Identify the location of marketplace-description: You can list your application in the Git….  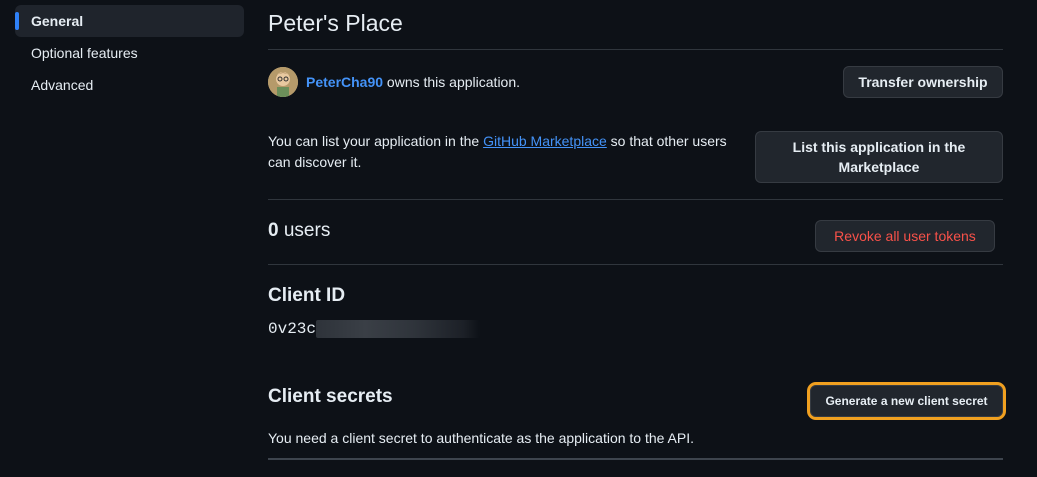
(508, 152).